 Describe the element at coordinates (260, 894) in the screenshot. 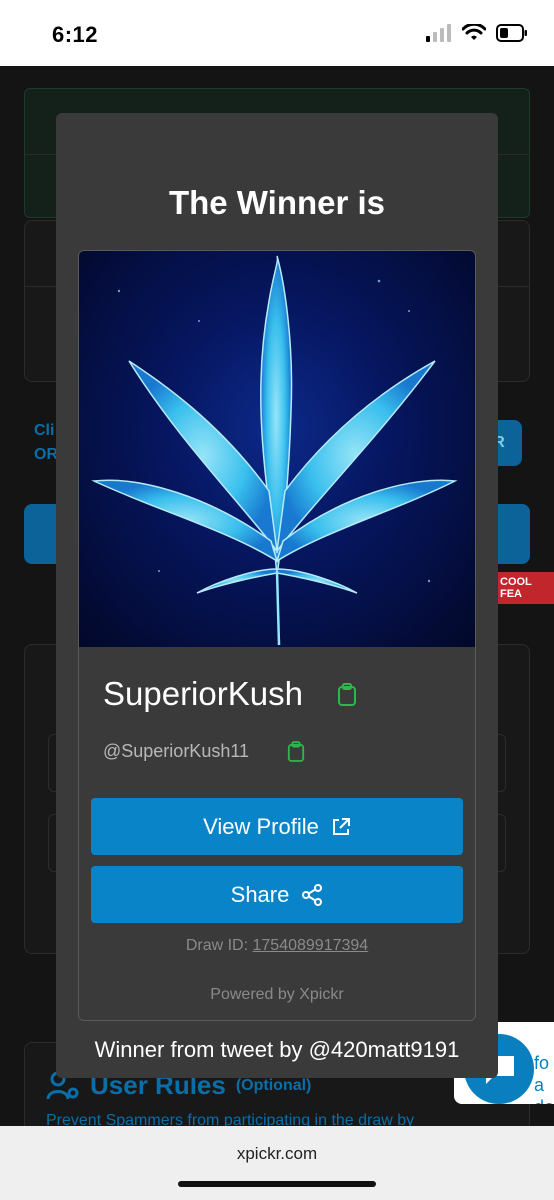

I see `share-label: Share` at that location.